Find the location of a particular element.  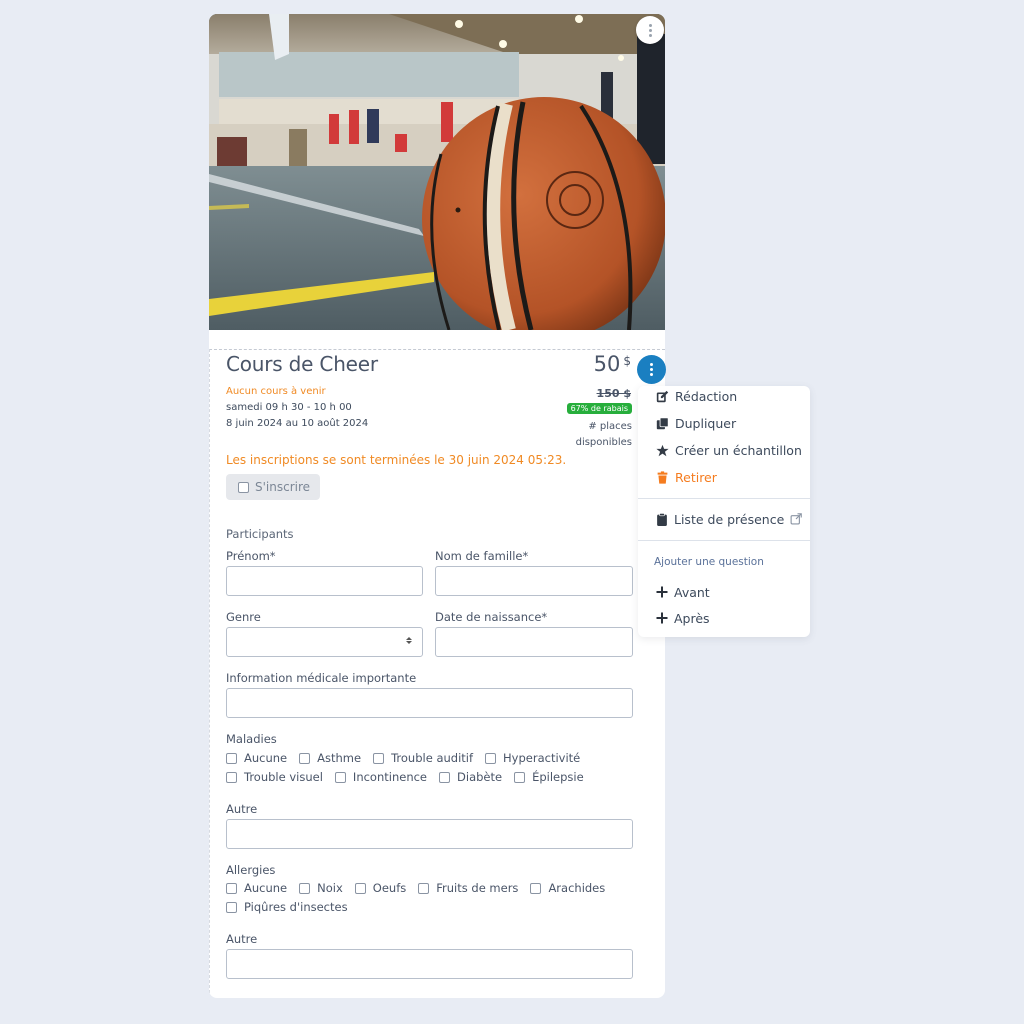

course-image is located at coordinates (437, 172).